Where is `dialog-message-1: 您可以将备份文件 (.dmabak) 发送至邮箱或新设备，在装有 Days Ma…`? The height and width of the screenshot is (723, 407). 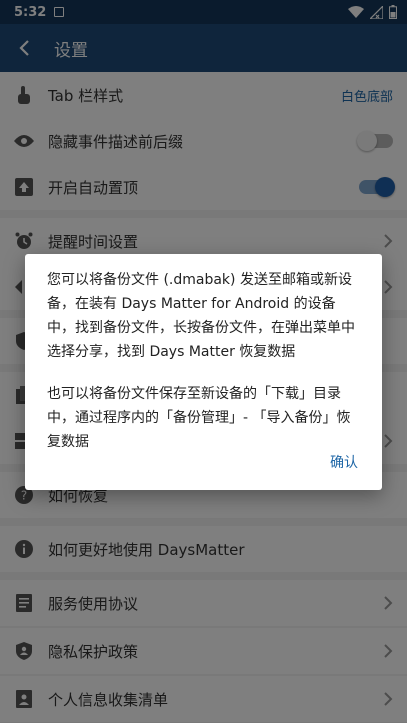
dialog-message-1: 您可以将备份文件 (.dmabak) 发送至邮箱或新设备，在装有 Days Ma… is located at coordinates (201, 316).